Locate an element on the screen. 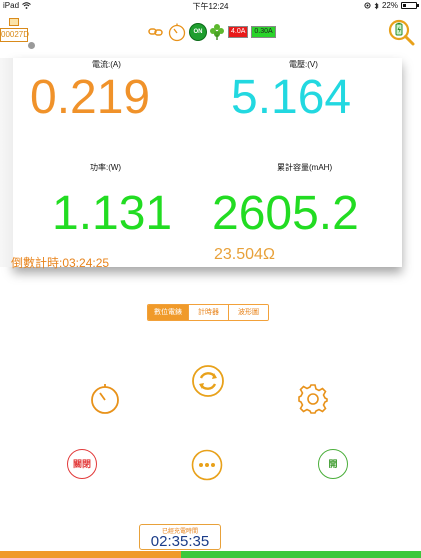 This screenshot has width=421, height=558. timer-button is located at coordinates (105, 401).